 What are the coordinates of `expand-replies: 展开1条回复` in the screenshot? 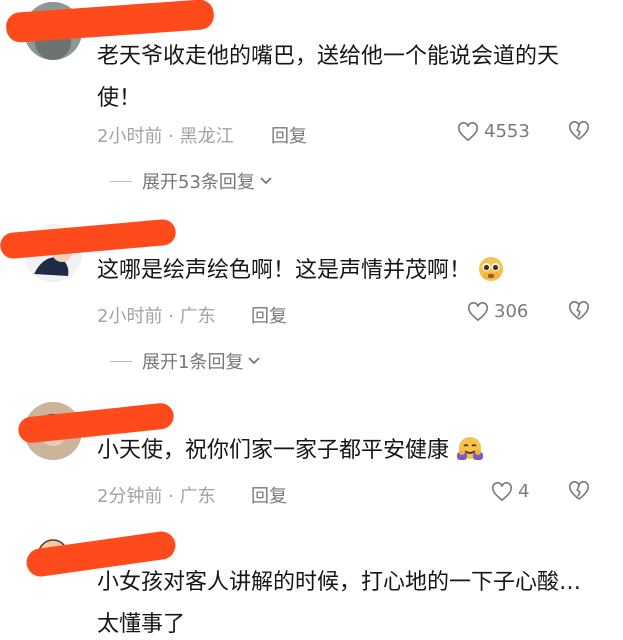 It's located at (185, 361).